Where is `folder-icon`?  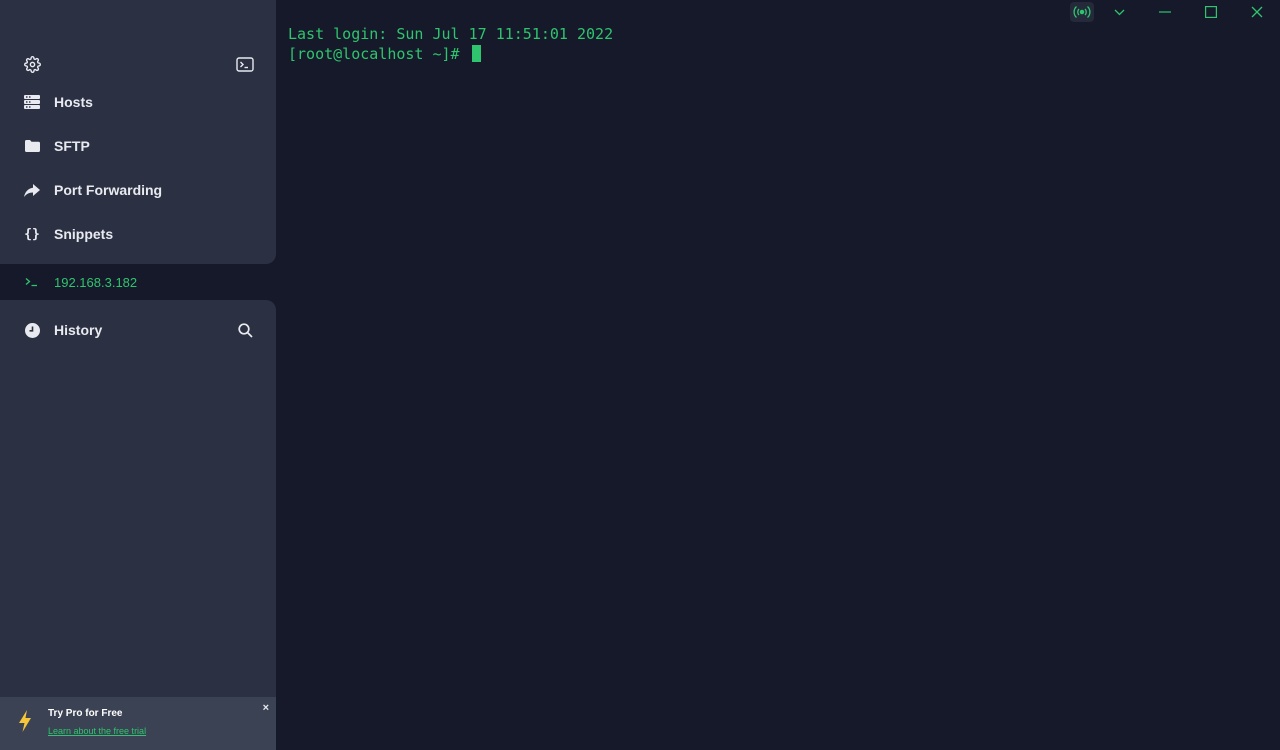
folder-icon is located at coordinates (32, 146).